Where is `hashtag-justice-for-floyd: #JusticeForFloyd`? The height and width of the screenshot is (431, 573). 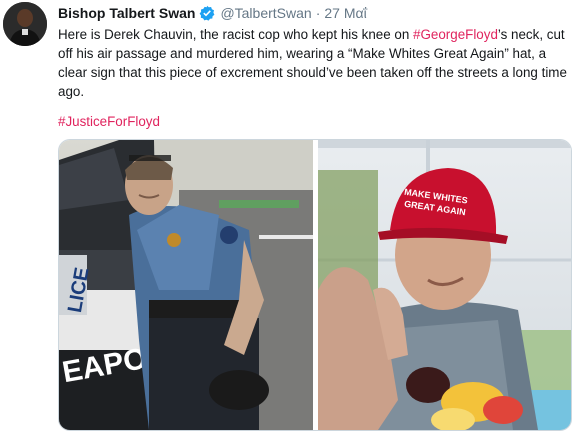 hashtag-justice-for-floyd: #JusticeForFloyd is located at coordinates (109, 121).